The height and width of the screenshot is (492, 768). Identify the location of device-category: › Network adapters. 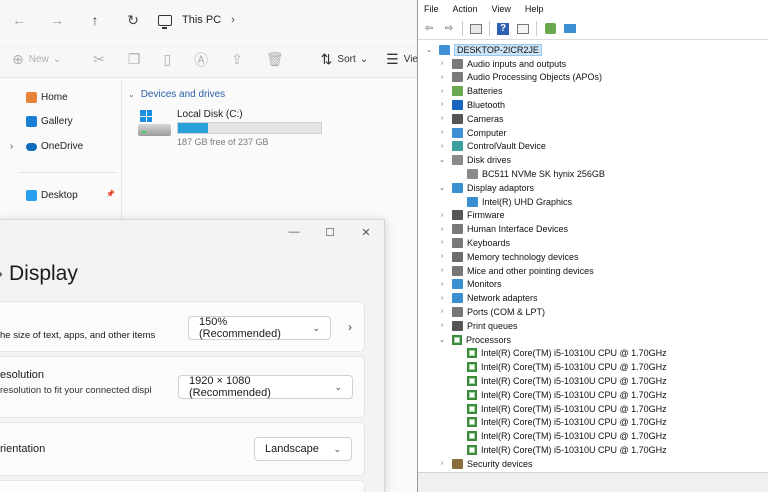
(487, 298).